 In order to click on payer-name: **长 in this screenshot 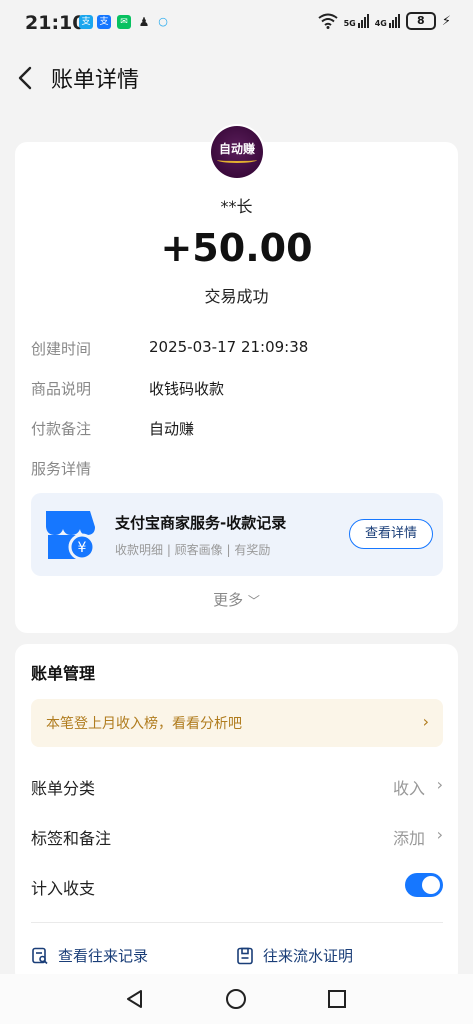, I will do `click(236, 206)`.